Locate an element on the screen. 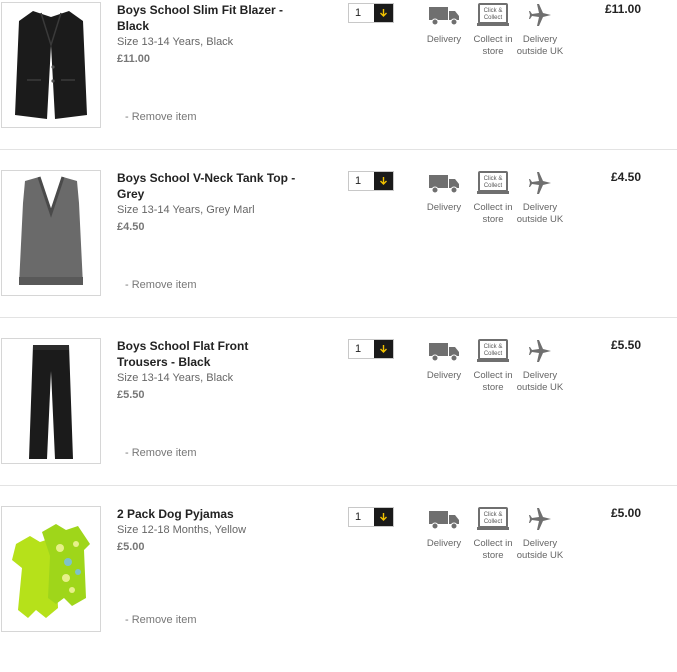  line-total-price: £5.00 is located at coordinates (625, 513).